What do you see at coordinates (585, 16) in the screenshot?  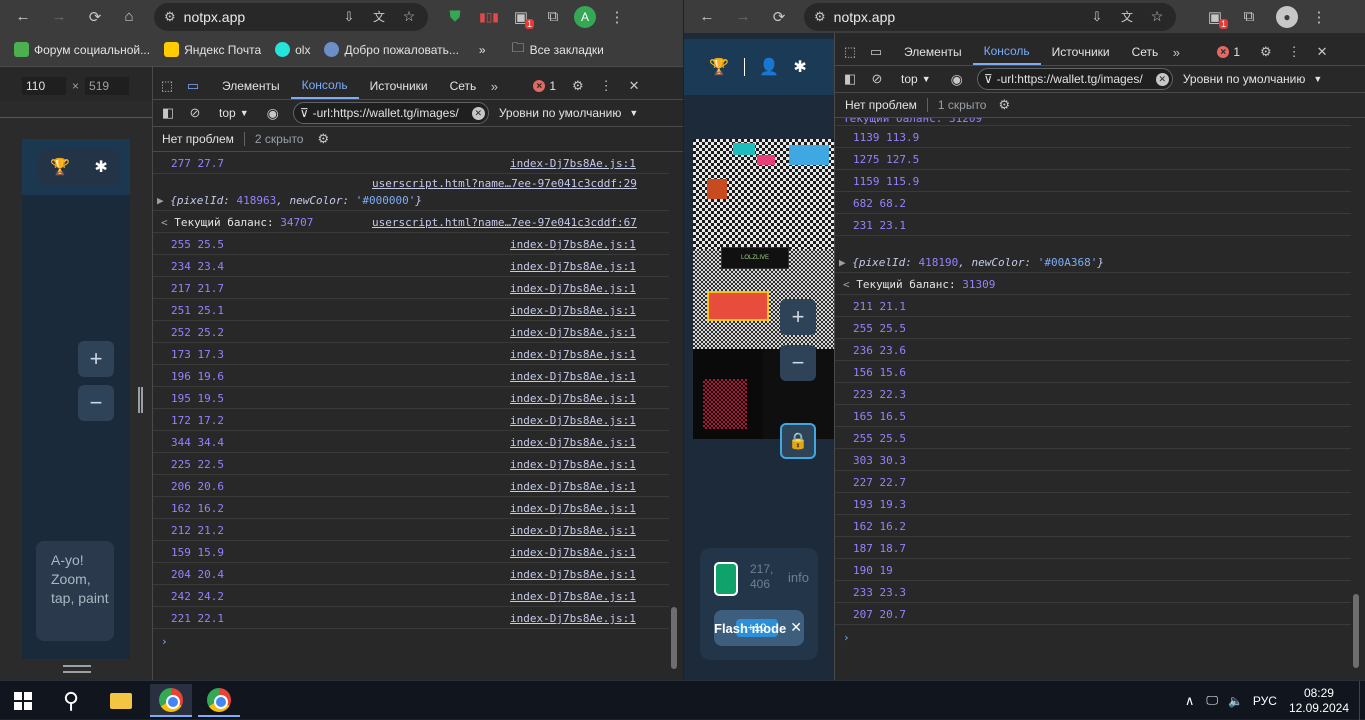 I see `profile-avatar: A` at bounding box center [585, 16].